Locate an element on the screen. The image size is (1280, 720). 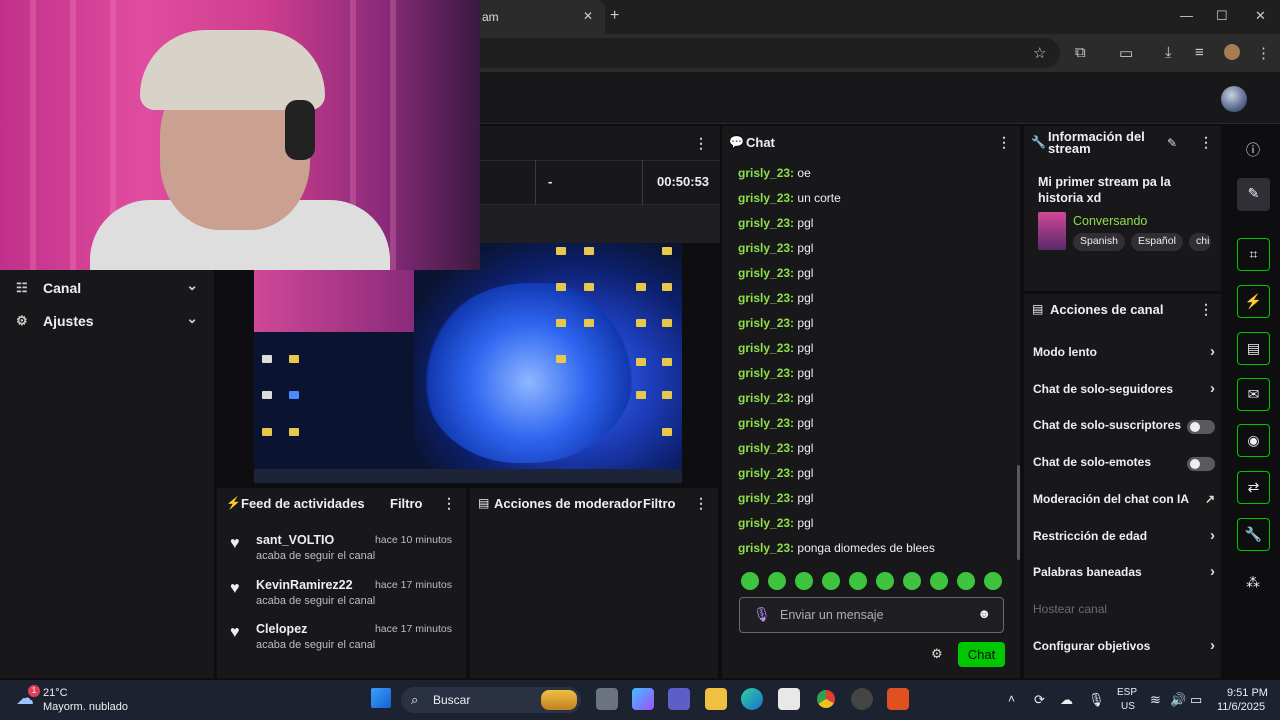
language-code: ESP is located at coordinates (1127, 692).